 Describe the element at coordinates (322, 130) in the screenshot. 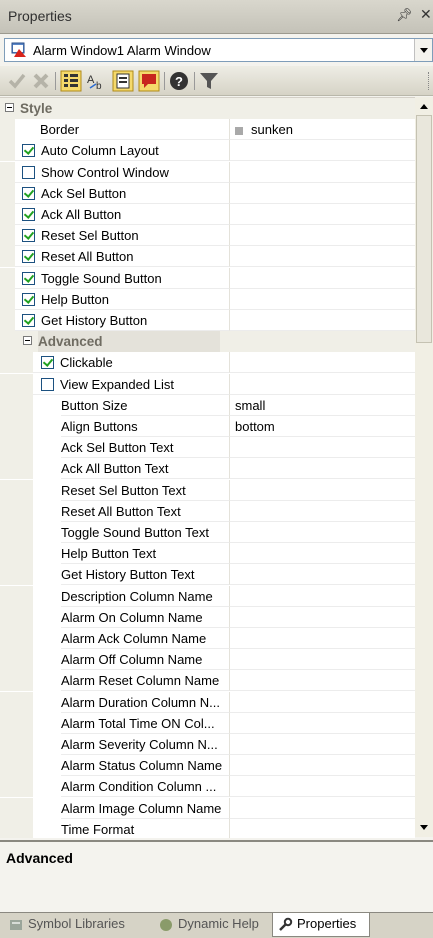

I see `property-value: sunken` at that location.